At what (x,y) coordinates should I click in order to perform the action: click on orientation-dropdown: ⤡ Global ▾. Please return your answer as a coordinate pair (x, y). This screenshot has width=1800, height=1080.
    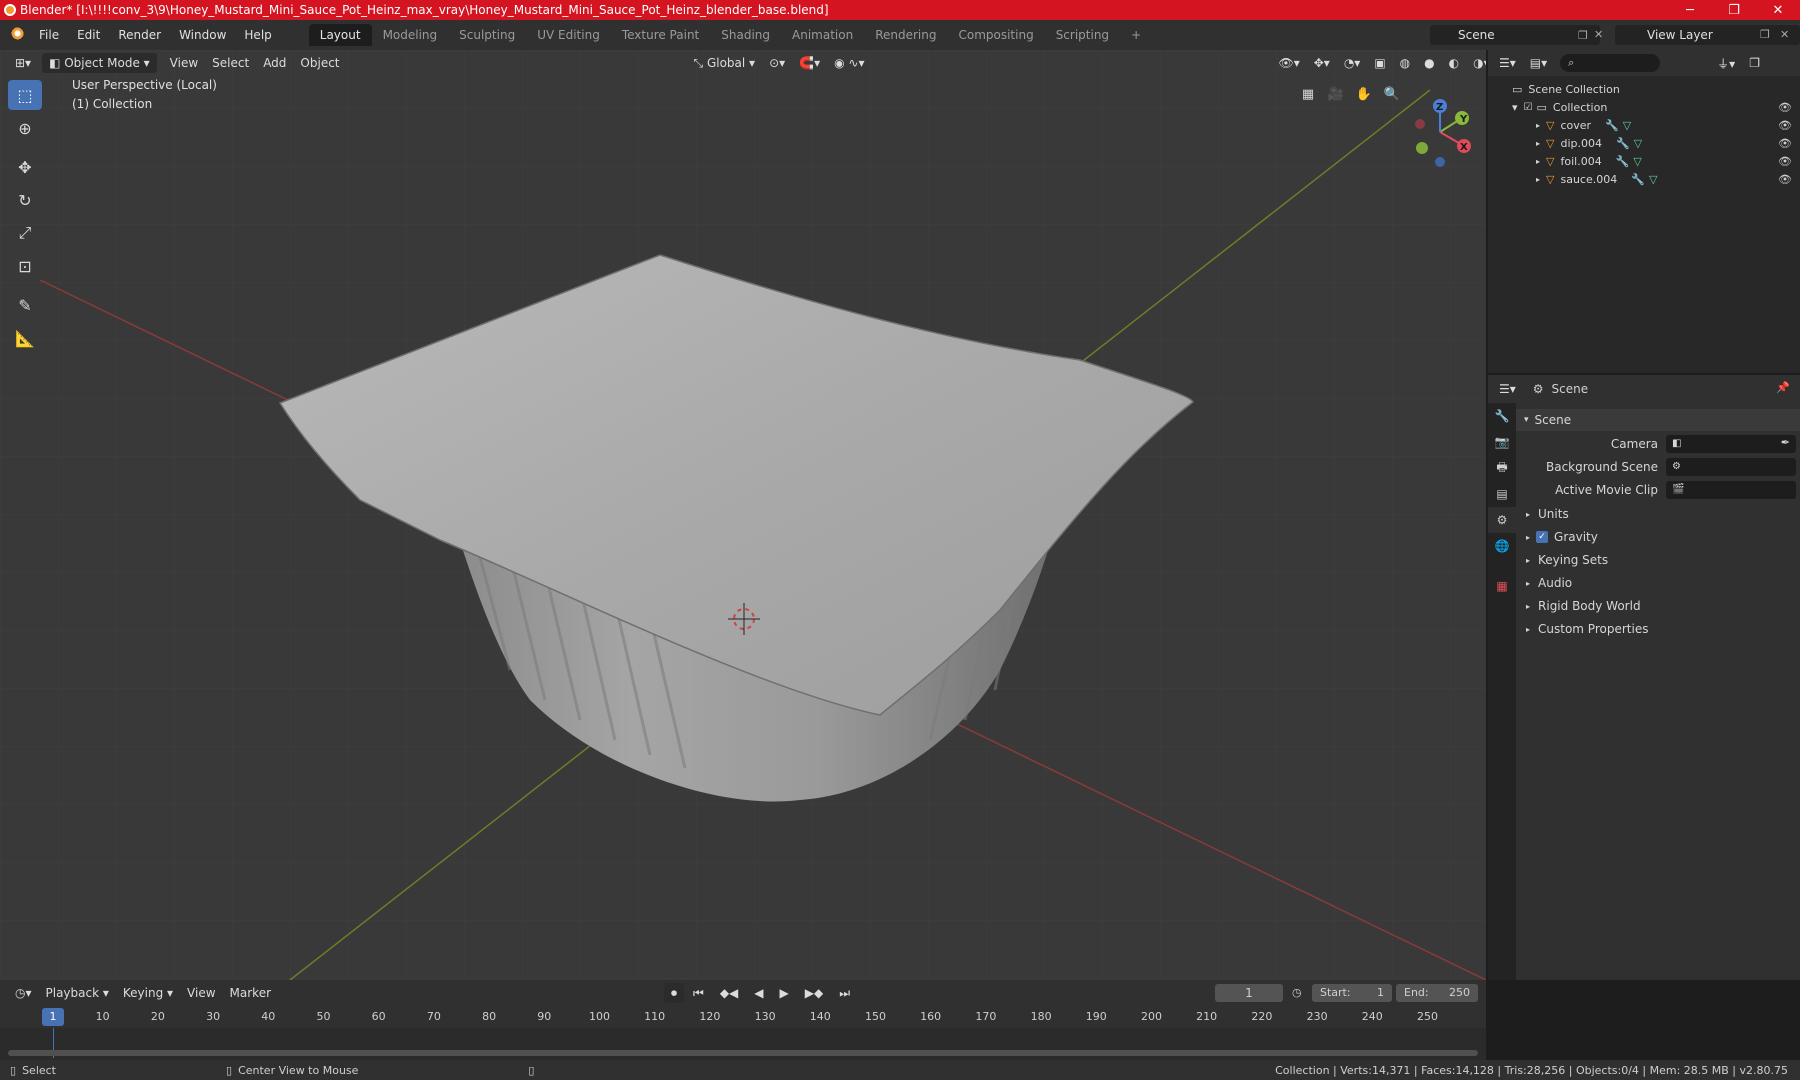
    Looking at the image, I should click on (725, 63).